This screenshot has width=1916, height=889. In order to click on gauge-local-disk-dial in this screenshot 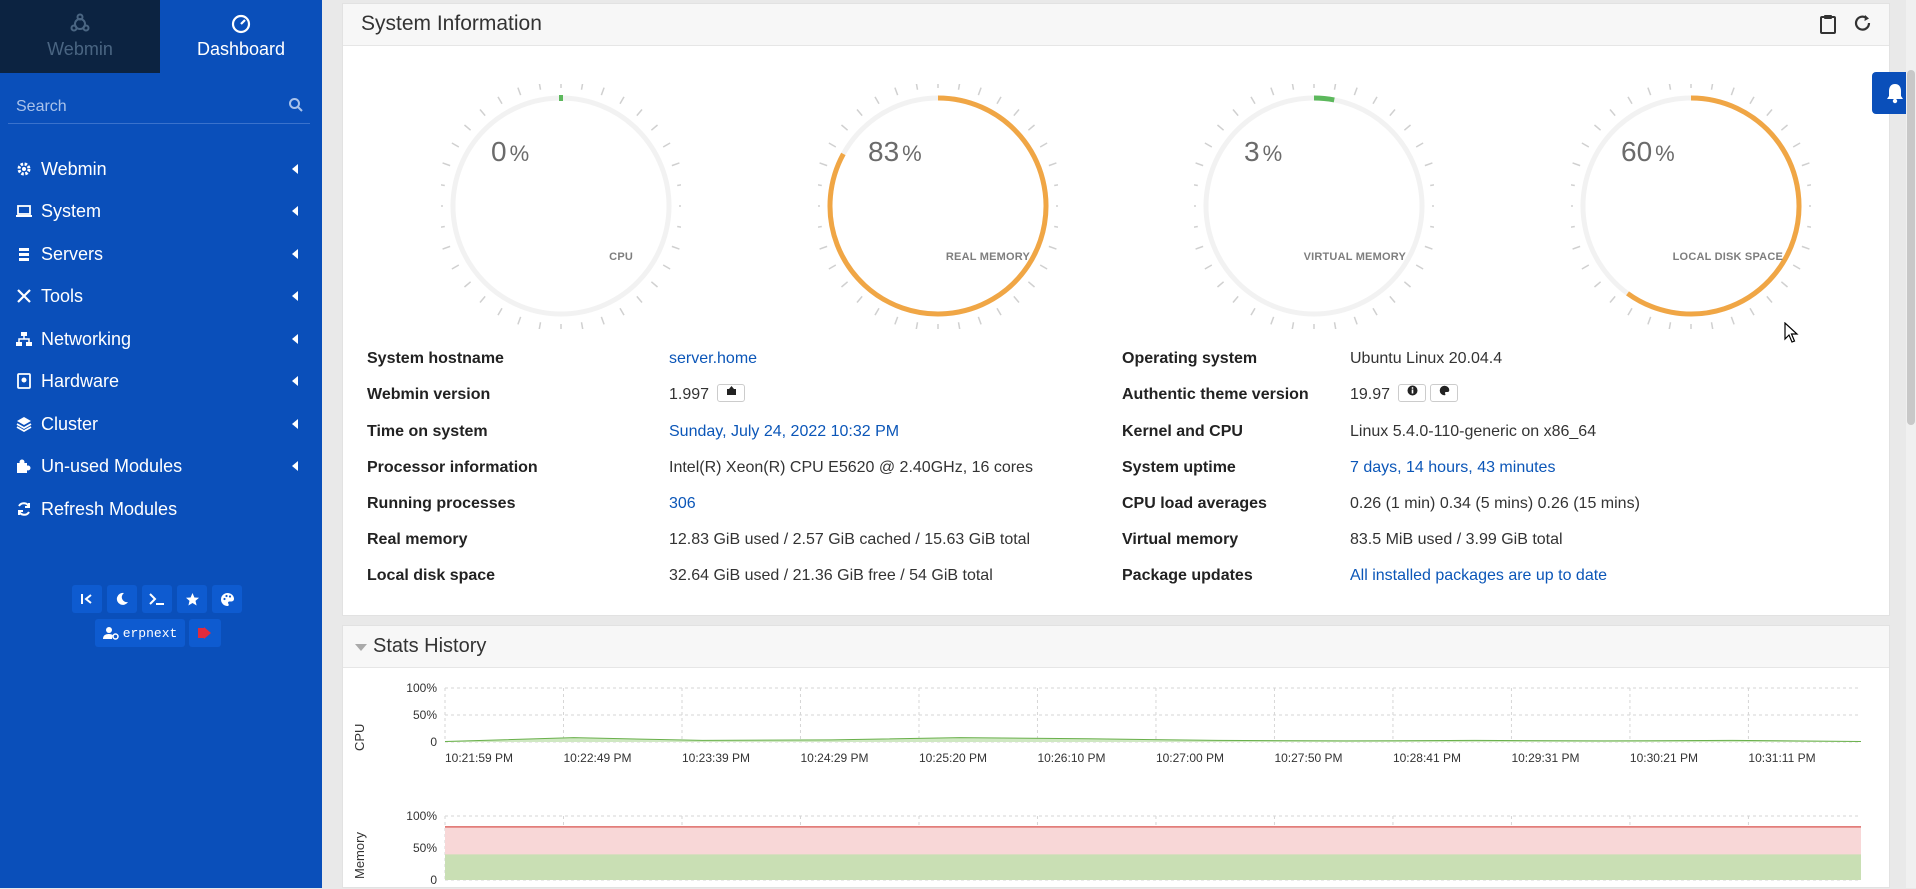, I will do `click(1691, 206)`.